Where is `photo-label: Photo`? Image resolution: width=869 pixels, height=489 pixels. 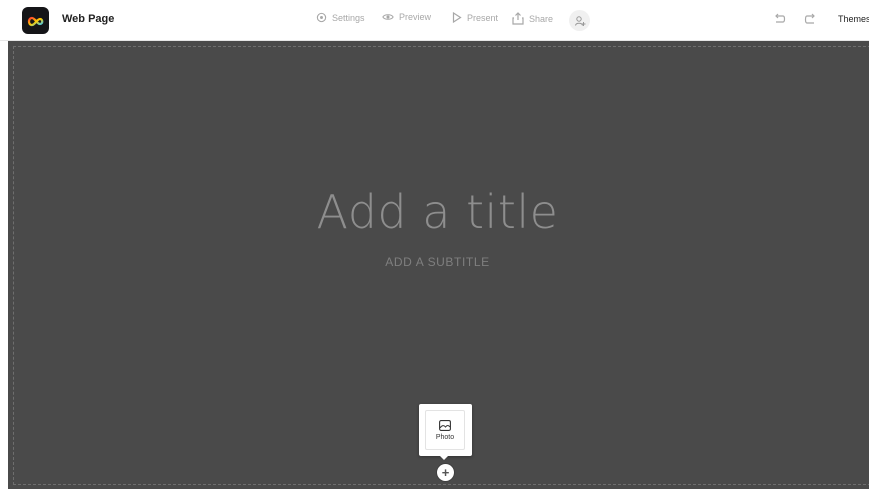 photo-label: Photo is located at coordinates (445, 437).